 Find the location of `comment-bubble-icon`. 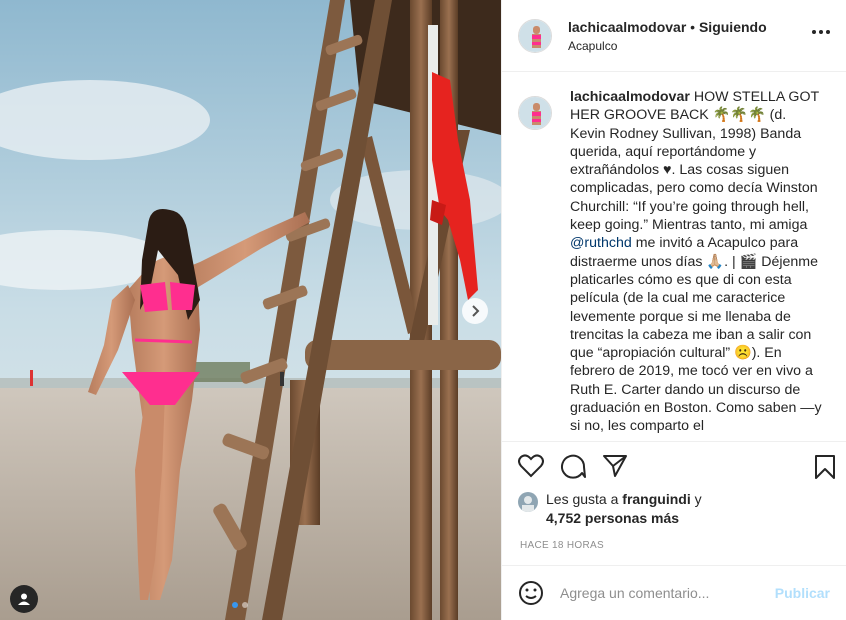

comment-bubble-icon is located at coordinates (573, 466).